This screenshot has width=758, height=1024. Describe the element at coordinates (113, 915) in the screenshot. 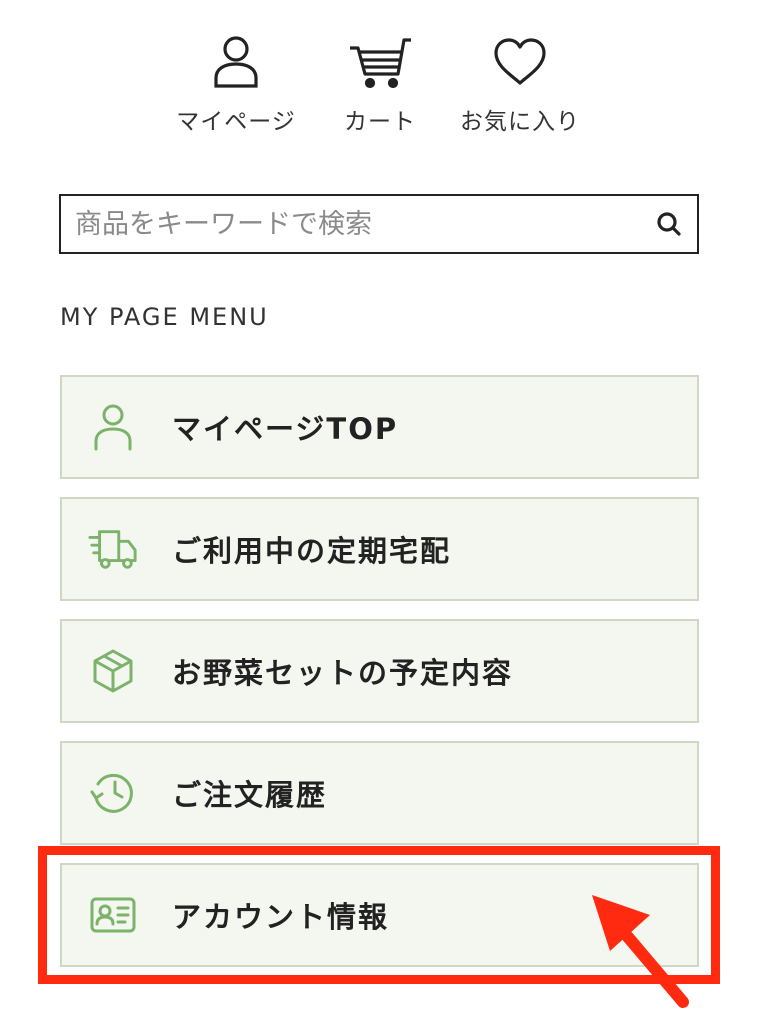

I see `id-card-icon` at that location.